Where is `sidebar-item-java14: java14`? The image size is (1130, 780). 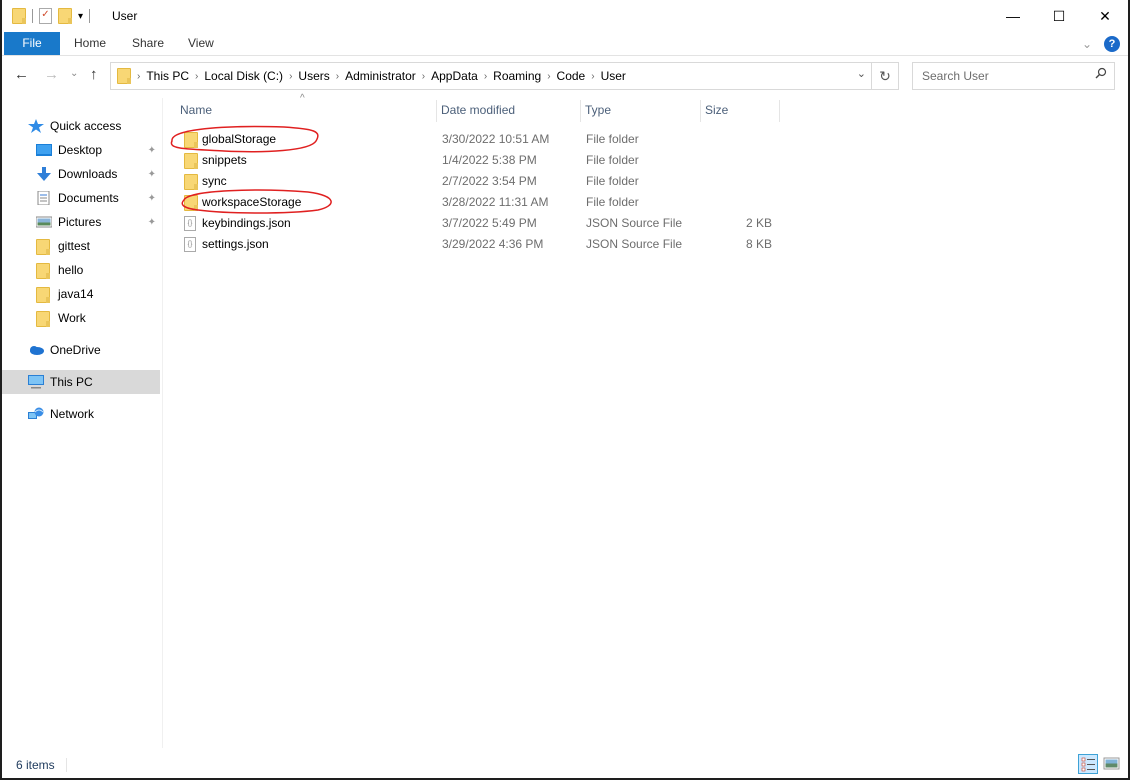 sidebar-item-java14: java14 is located at coordinates (81, 294).